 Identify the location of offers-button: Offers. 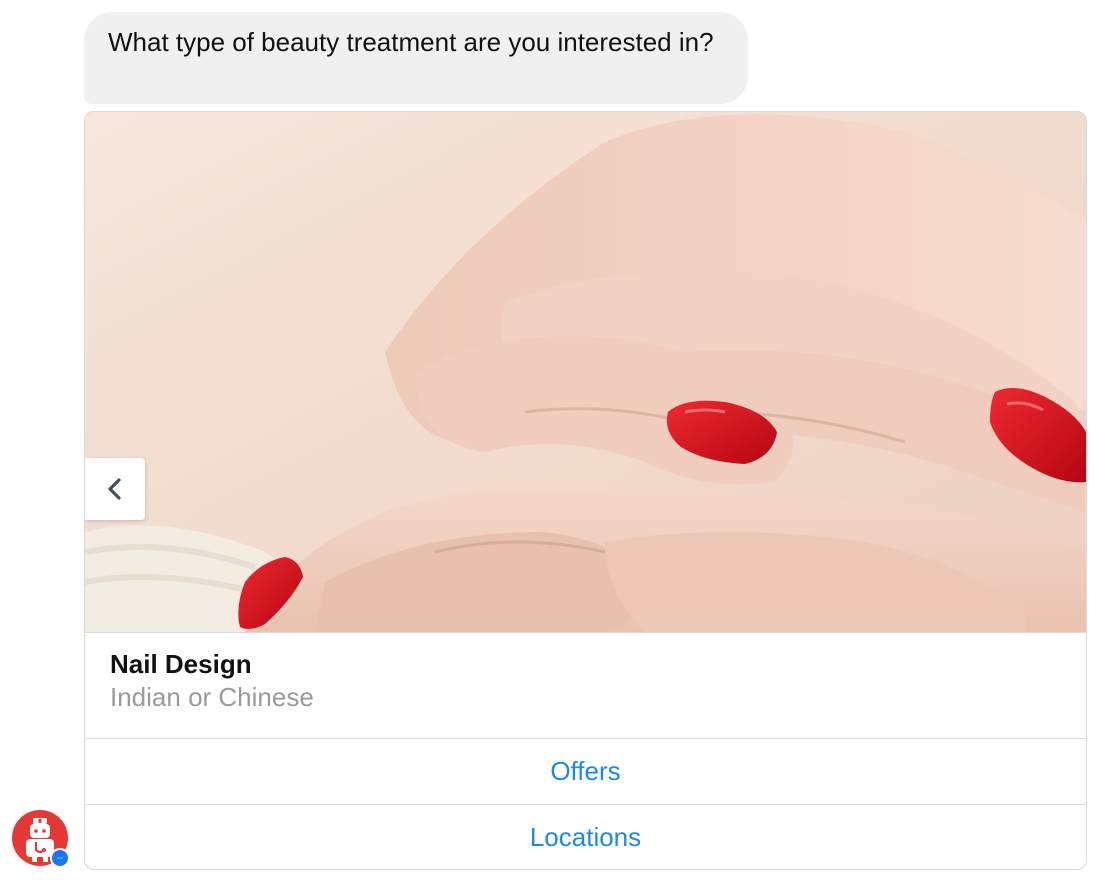
(585, 771).